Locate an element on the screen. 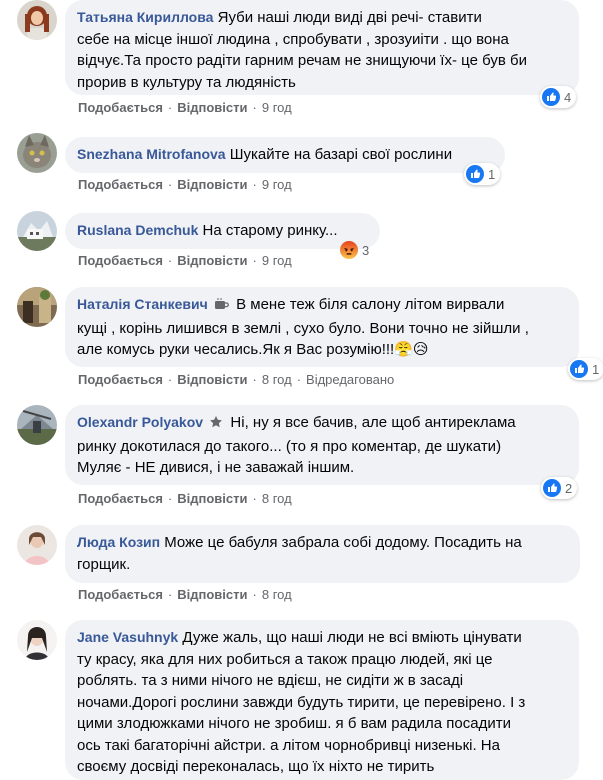 The height and width of the screenshot is (780, 603). angry-icon is located at coordinates (349, 250).